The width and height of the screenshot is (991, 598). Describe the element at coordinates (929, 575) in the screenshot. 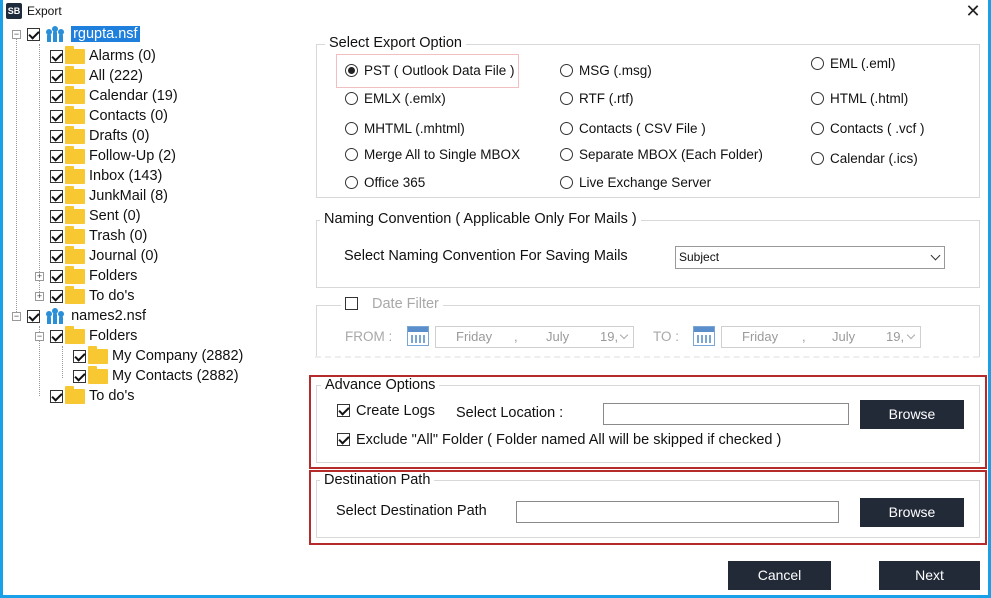

I see `next-button: Next` at that location.